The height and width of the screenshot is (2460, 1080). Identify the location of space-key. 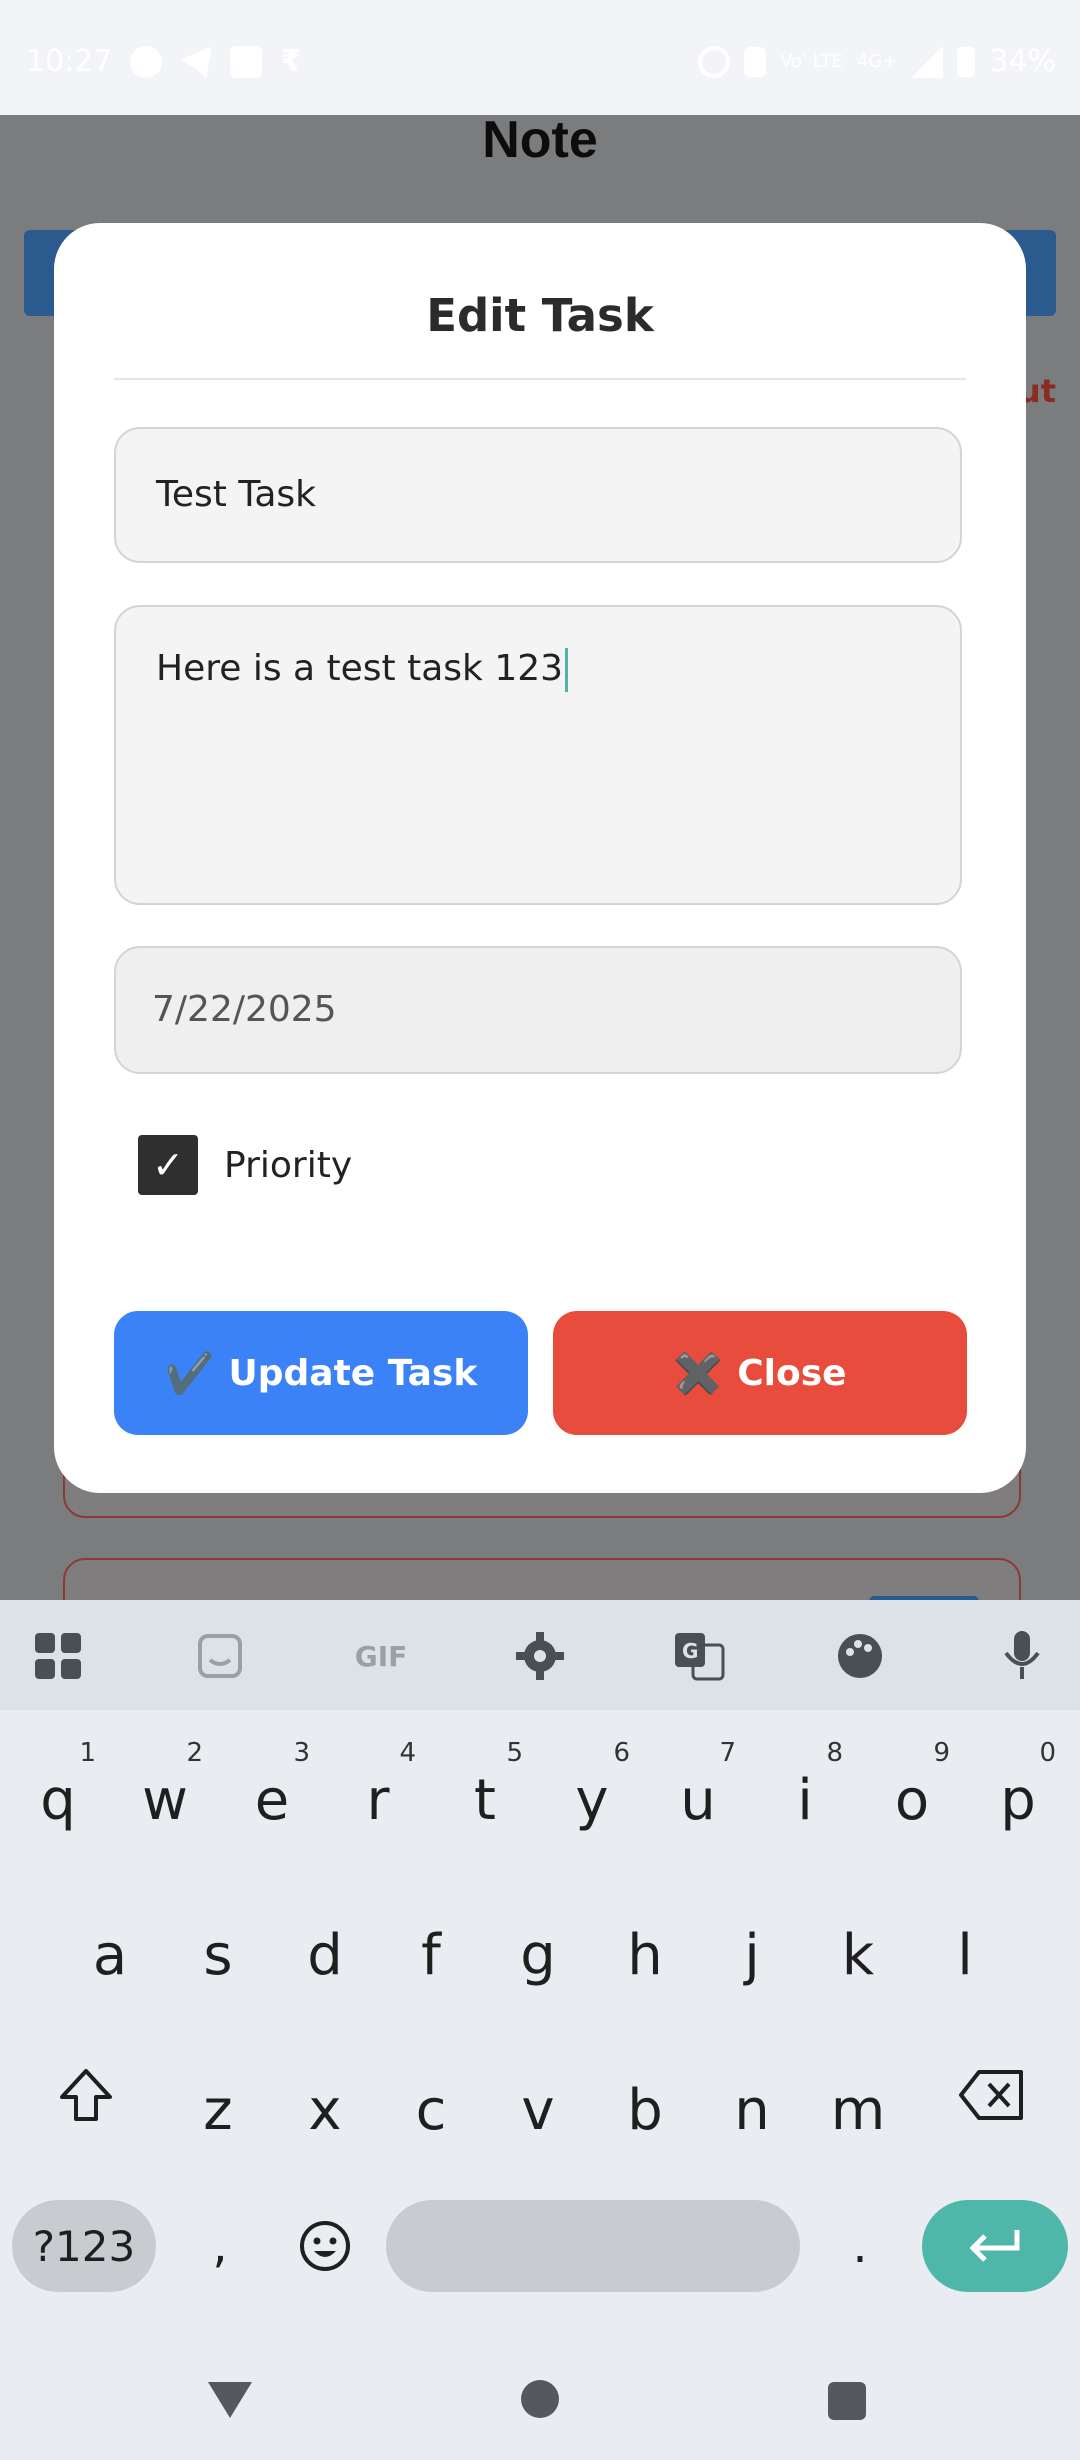
(593, 2246).